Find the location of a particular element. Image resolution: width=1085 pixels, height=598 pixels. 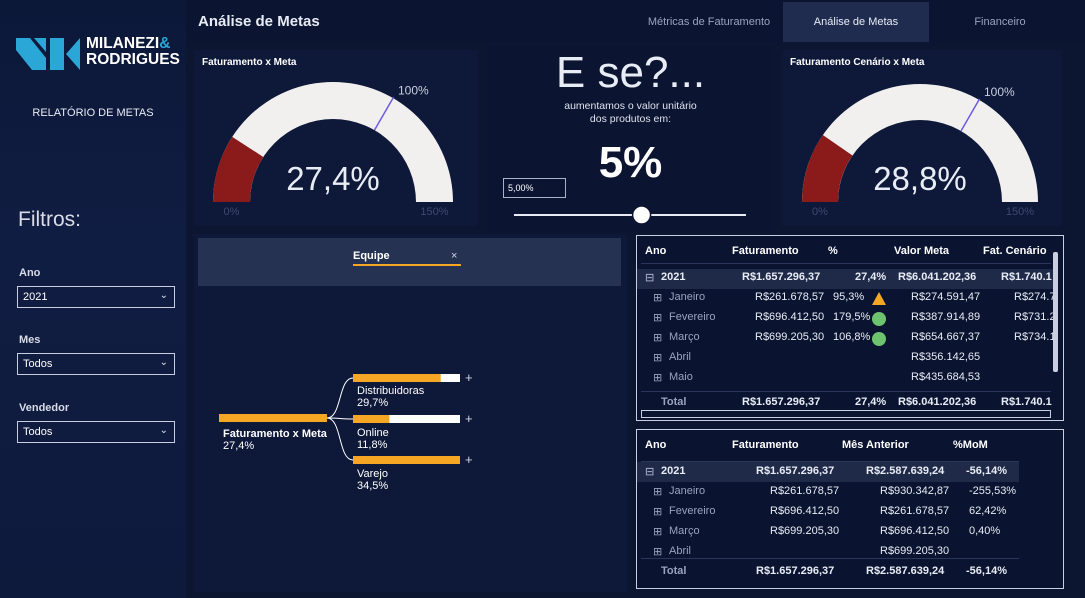

decomp-root-label: Faturamento x Meta 27,4% is located at coordinates (275, 440).